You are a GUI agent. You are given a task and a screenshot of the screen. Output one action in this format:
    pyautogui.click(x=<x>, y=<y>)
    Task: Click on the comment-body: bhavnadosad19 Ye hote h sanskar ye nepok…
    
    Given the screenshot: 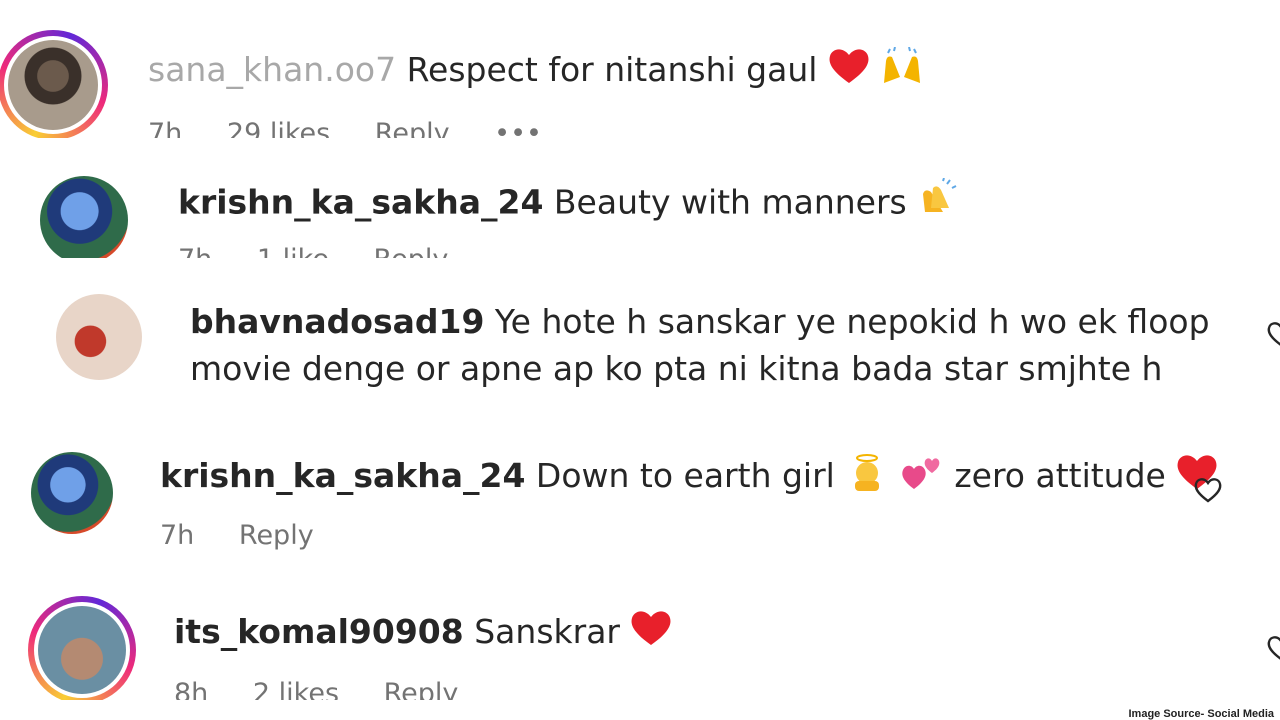 What is the action you would take?
    pyautogui.click(x=700, y=321)
    